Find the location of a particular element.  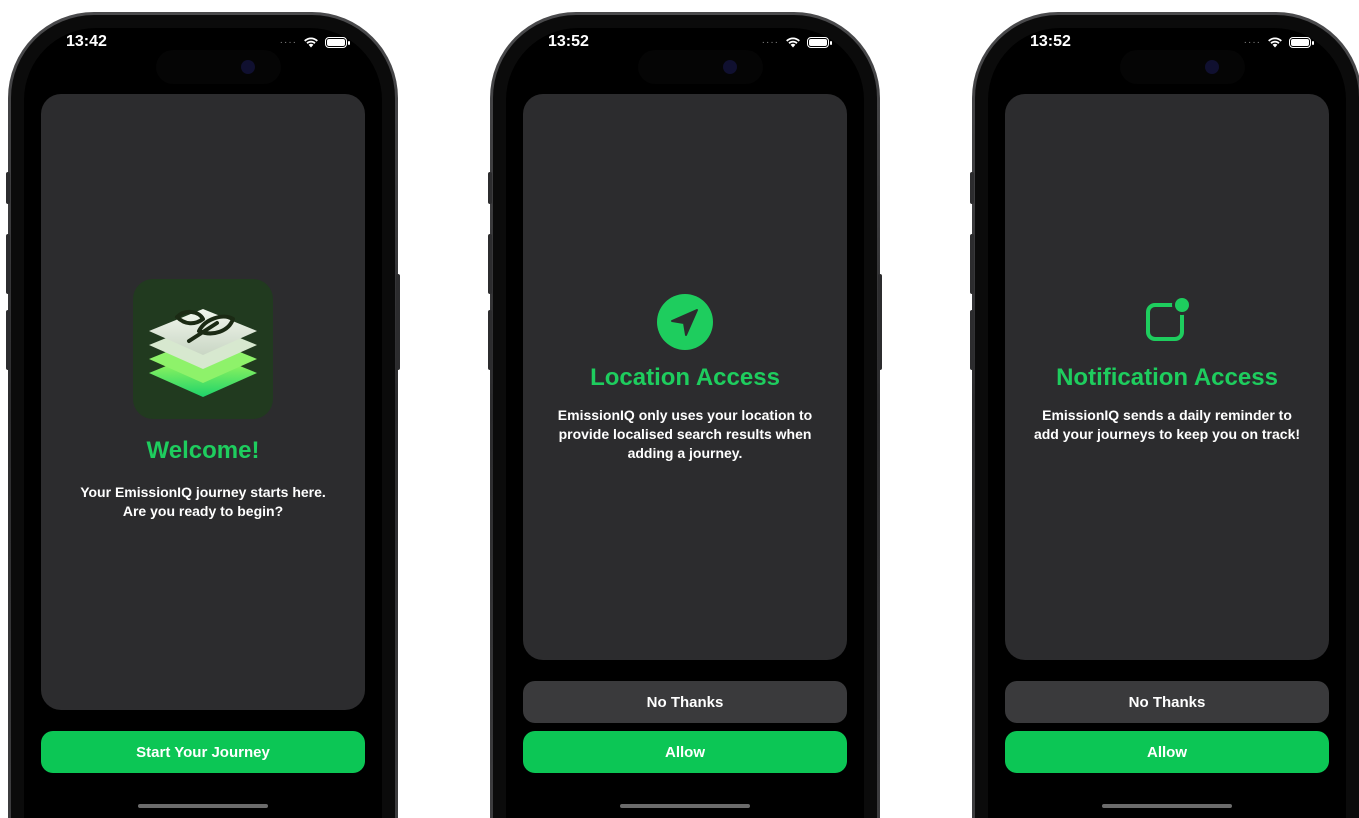

start-journey-button: Start Your Journey is located at coordinates (203, 752).